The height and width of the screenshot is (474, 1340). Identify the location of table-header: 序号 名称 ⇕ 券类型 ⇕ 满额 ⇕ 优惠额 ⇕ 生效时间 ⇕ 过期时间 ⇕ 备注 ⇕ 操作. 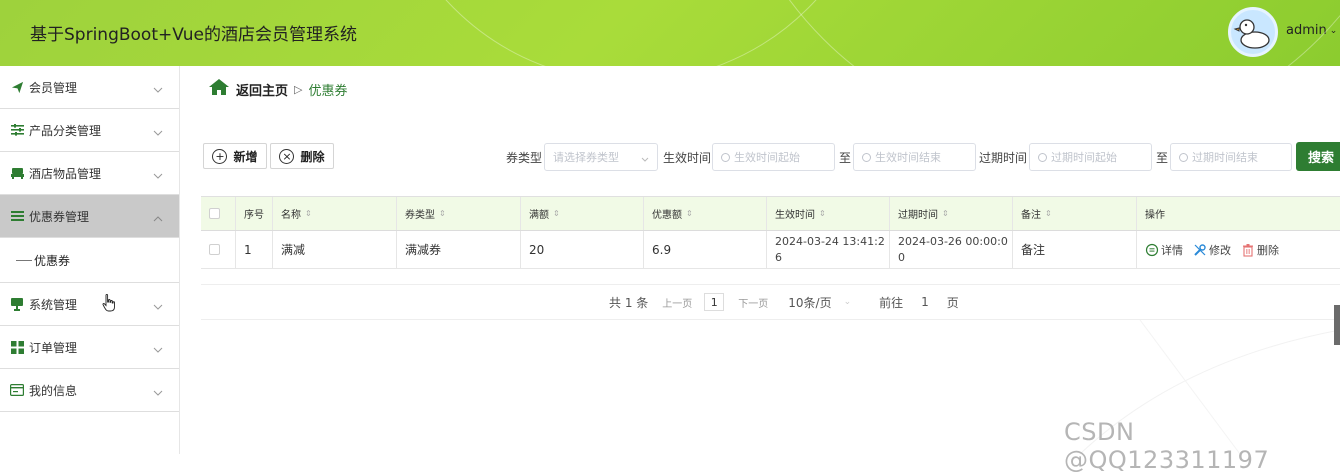
(770, 214).